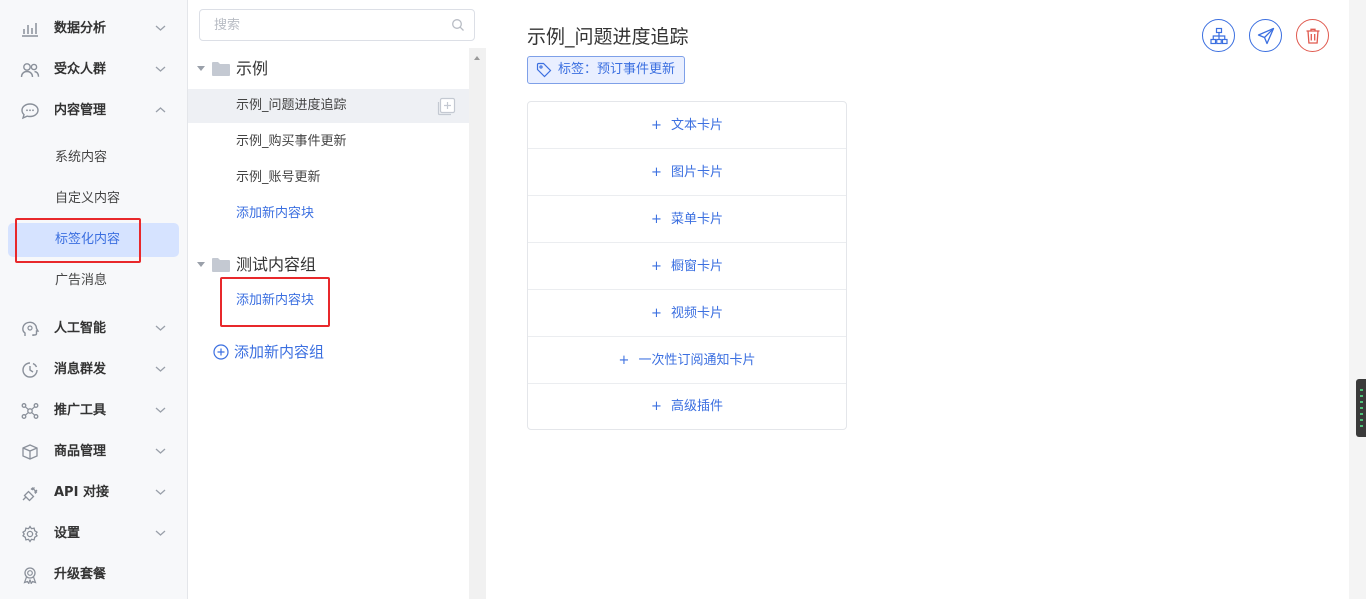 Image resolution: width=1366 pixels, height=599 pixels. What do you see at coordinates (697, 360) in the screenshot?
I see `card-option-label: 一次性订阅通知卡片` at bounding box center [697, 360].